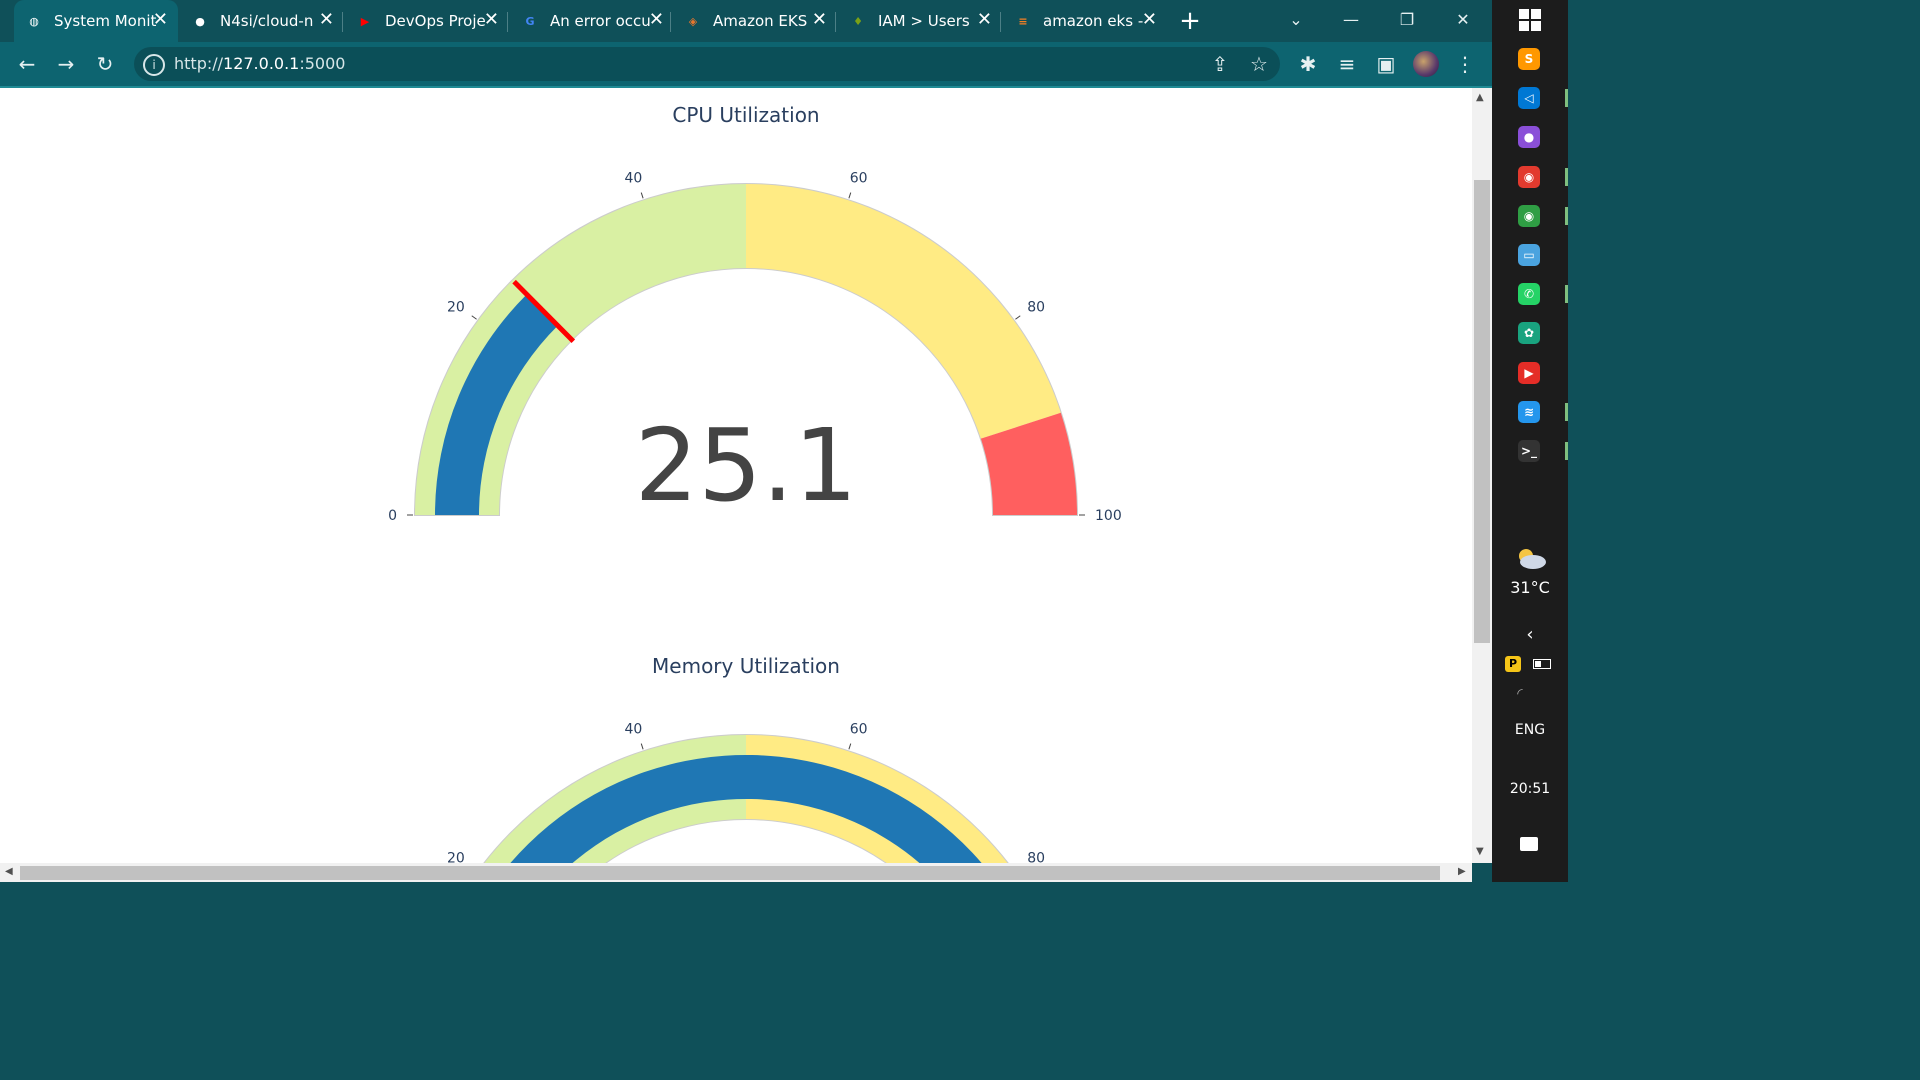  Describe the element at coordinates (1513, 664) in the screenshot. I see `tray-app-icon: P` at that location.